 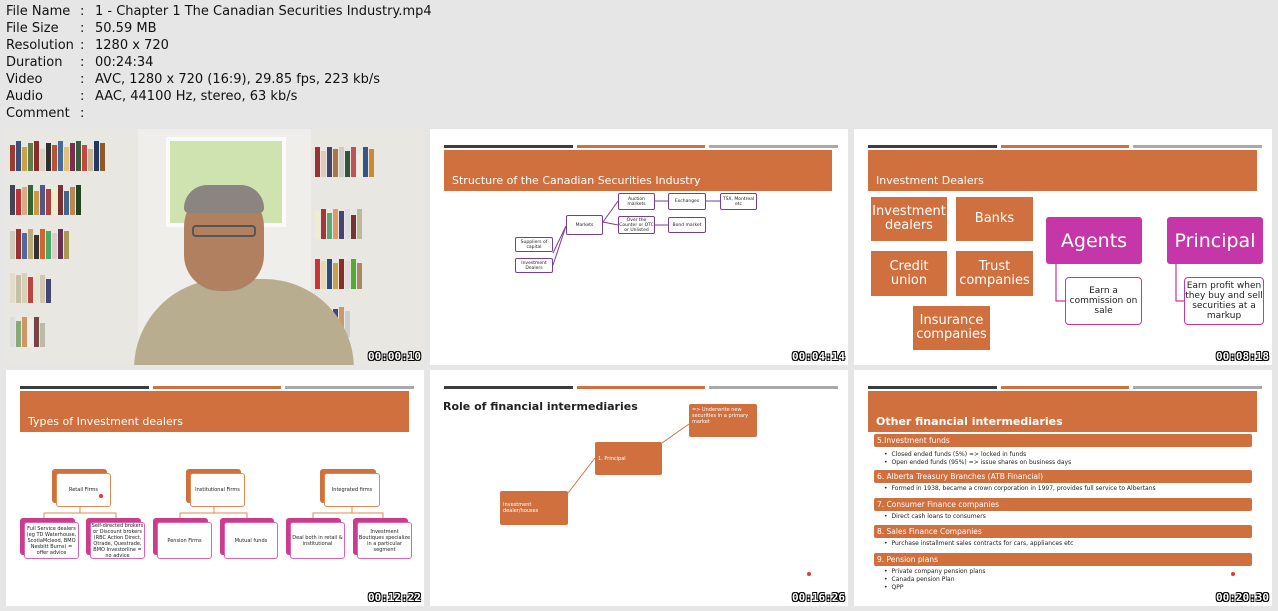 I want to click on presenter-glasses, so click(x=224, y=231).